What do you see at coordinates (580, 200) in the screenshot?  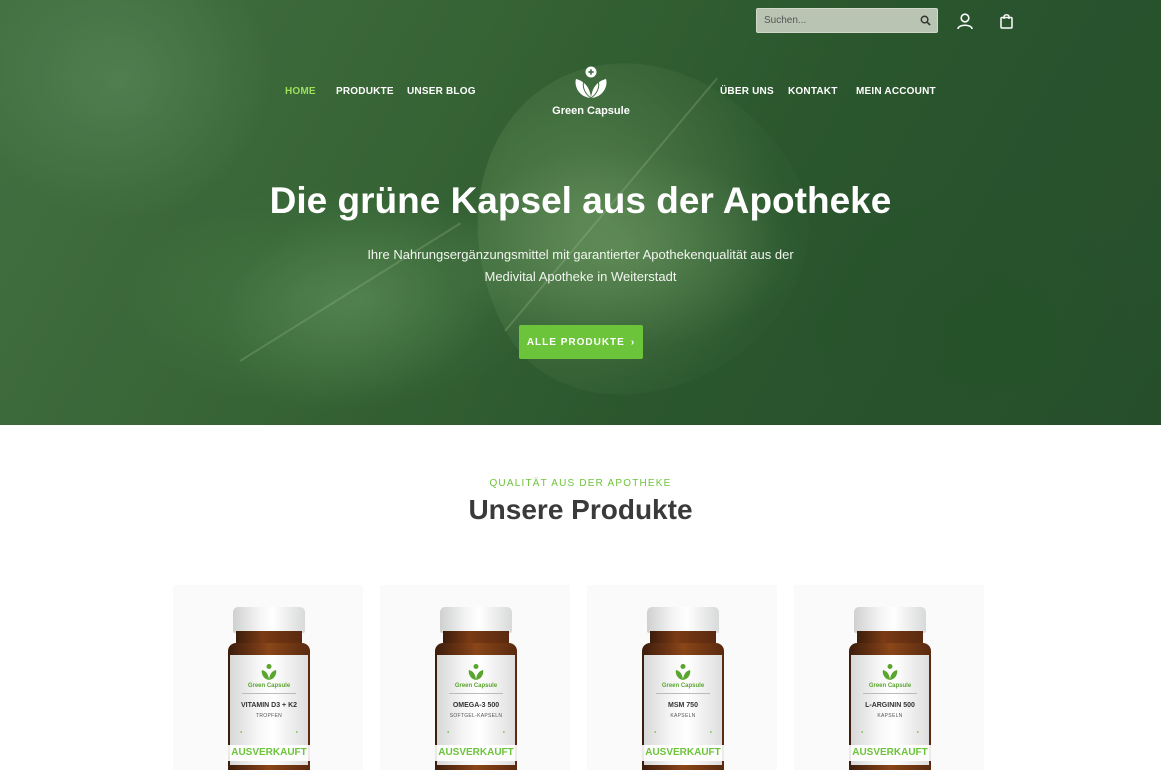 I see `hero-title: Die grüne Kapsel aus der Apotheke` at bounding box center [580, 200].